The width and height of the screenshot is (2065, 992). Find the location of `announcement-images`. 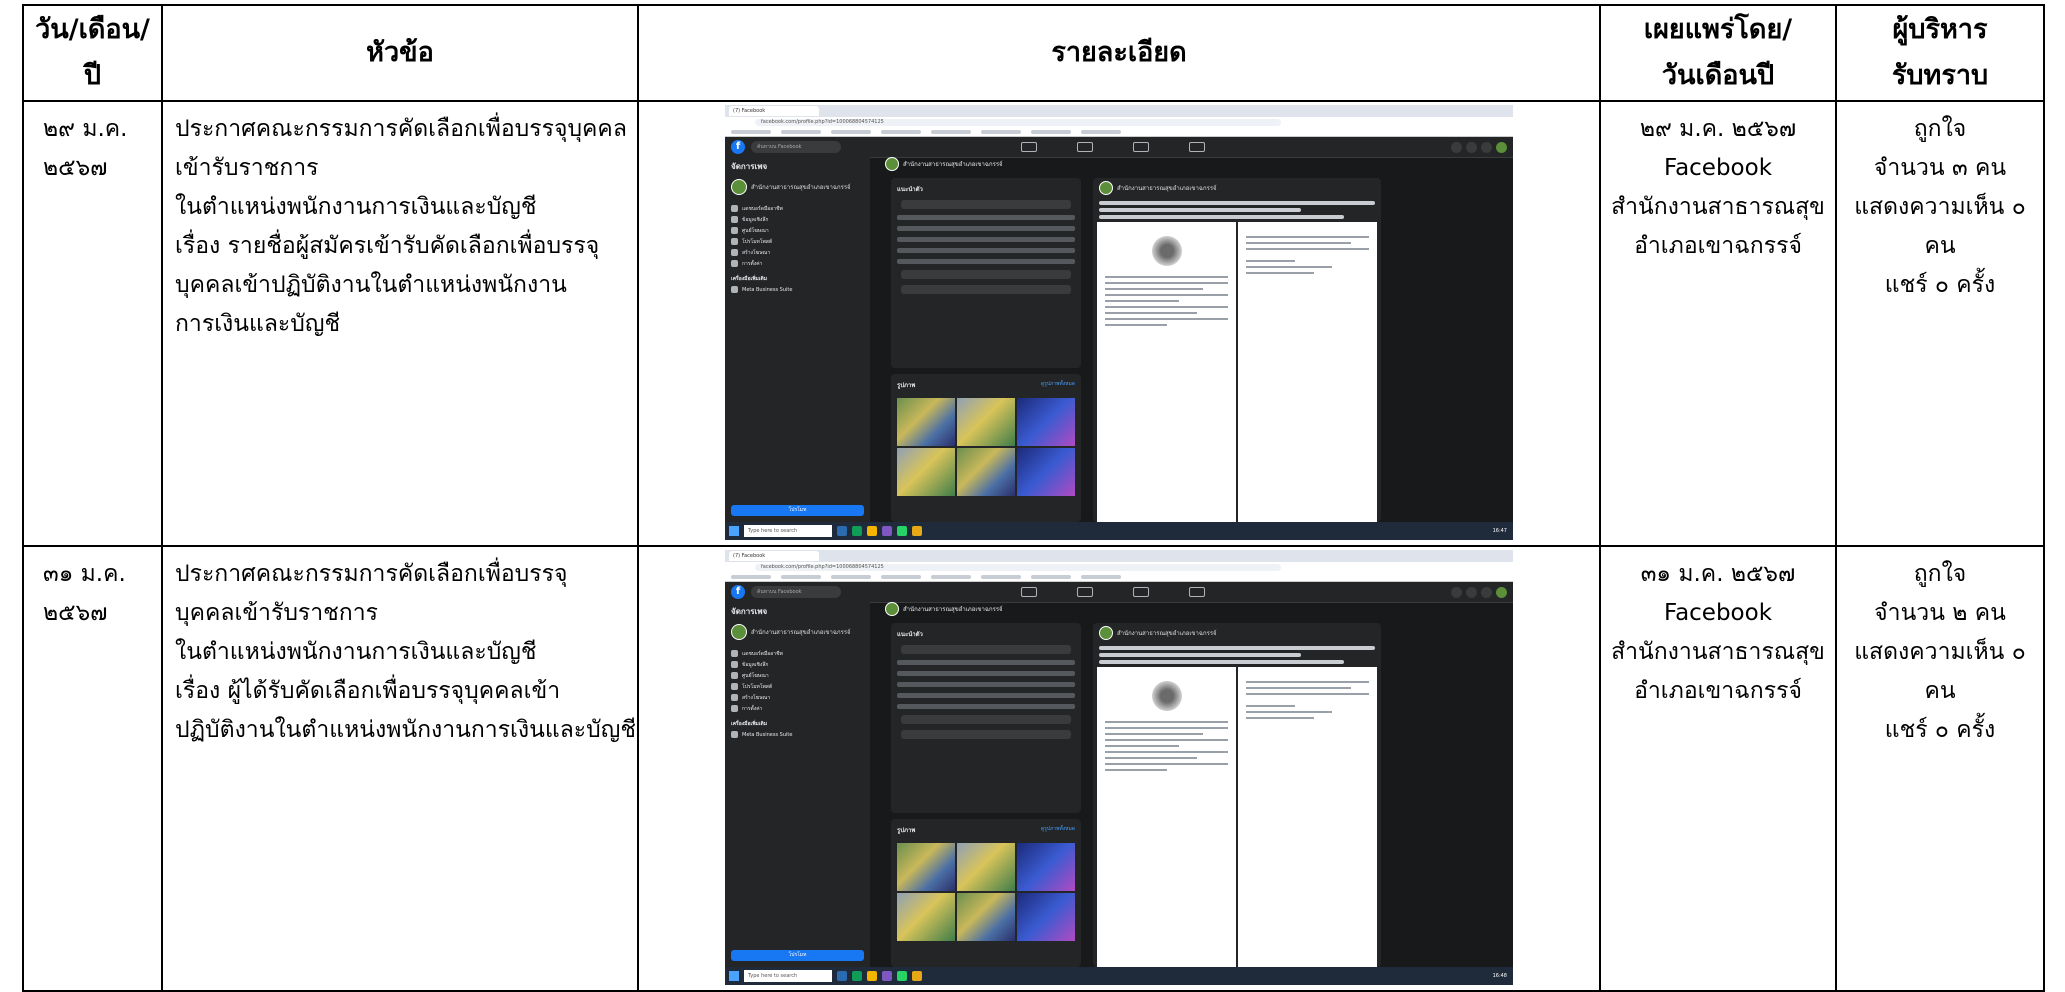

announcement-images is located at coordinates (1237, 372).